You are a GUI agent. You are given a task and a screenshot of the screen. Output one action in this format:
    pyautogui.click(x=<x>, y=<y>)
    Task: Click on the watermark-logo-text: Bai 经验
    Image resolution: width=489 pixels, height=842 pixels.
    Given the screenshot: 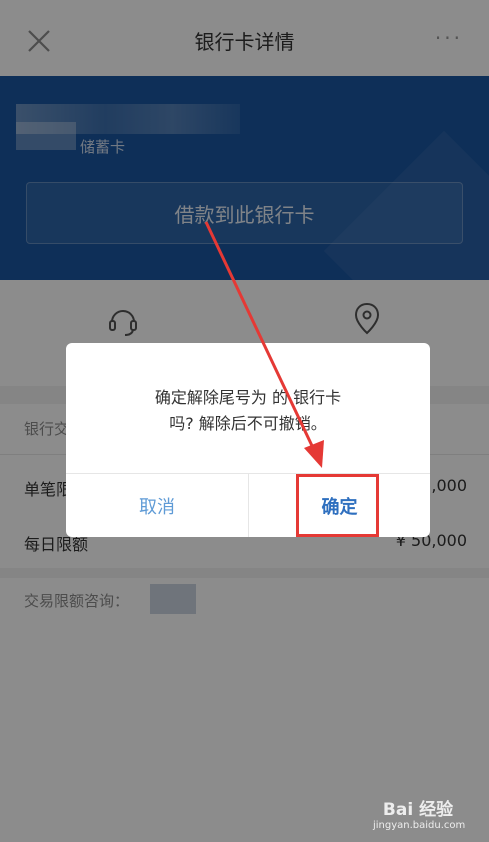 What is the action you would take?
    pyautogui.click(x=418, y=810)
    